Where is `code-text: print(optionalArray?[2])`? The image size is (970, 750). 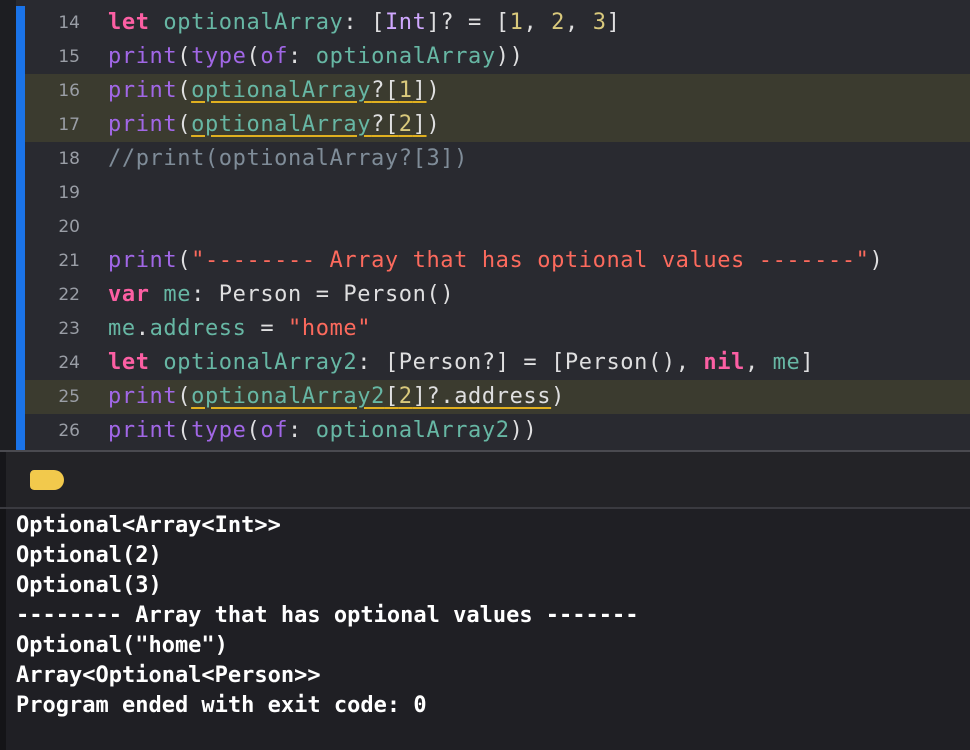 code-text: print(optionalArray?[2]) is located at coordinates (274, 125).